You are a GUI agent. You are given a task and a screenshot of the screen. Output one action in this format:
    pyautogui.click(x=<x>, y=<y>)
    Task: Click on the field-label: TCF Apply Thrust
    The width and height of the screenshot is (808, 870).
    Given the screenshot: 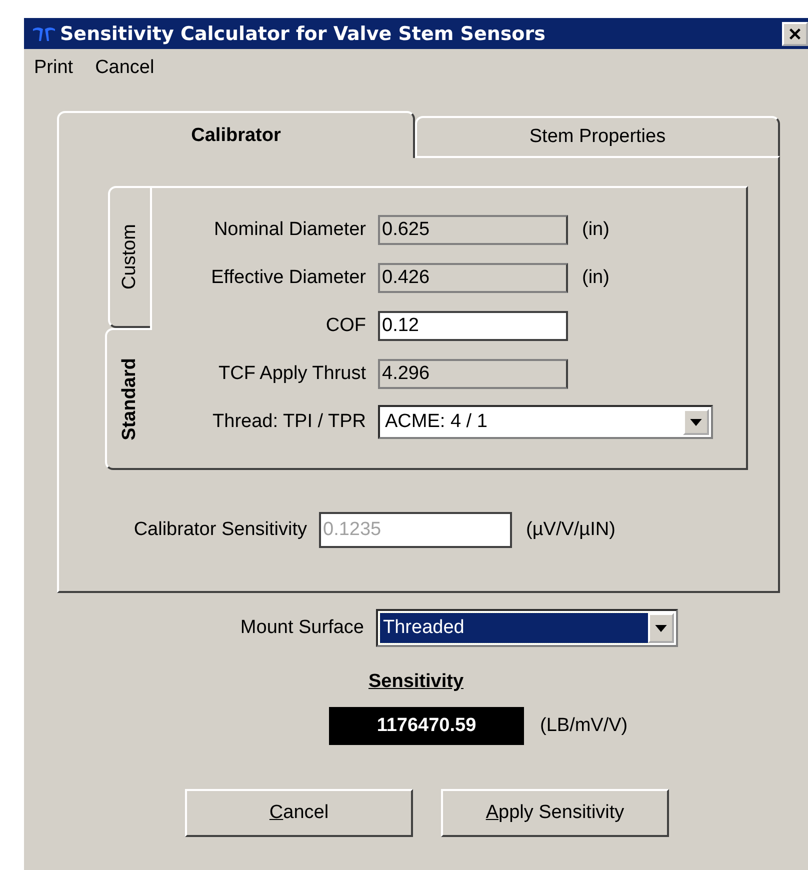 What is the action you would take?
    pyautogui.click(x=292, y=374)
    